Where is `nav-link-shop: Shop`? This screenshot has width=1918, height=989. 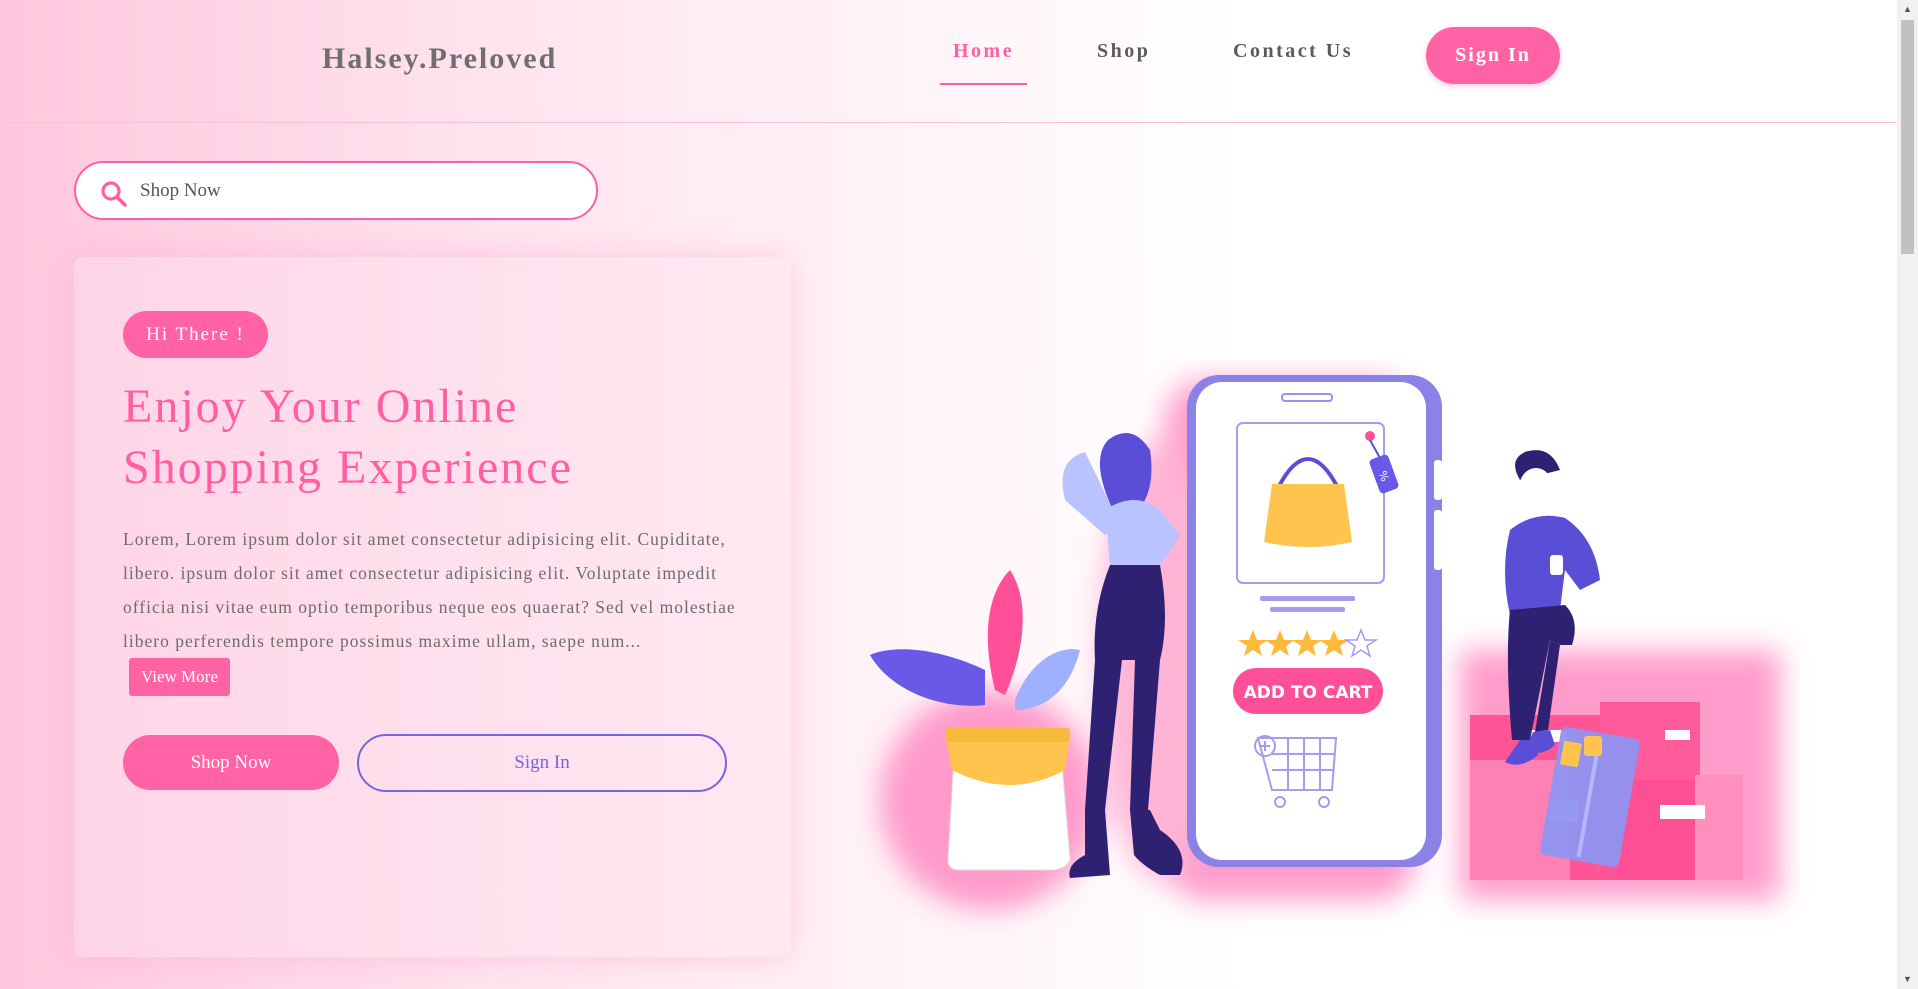 nav-link-shop: Shop is located at coordinates (1123, 51).